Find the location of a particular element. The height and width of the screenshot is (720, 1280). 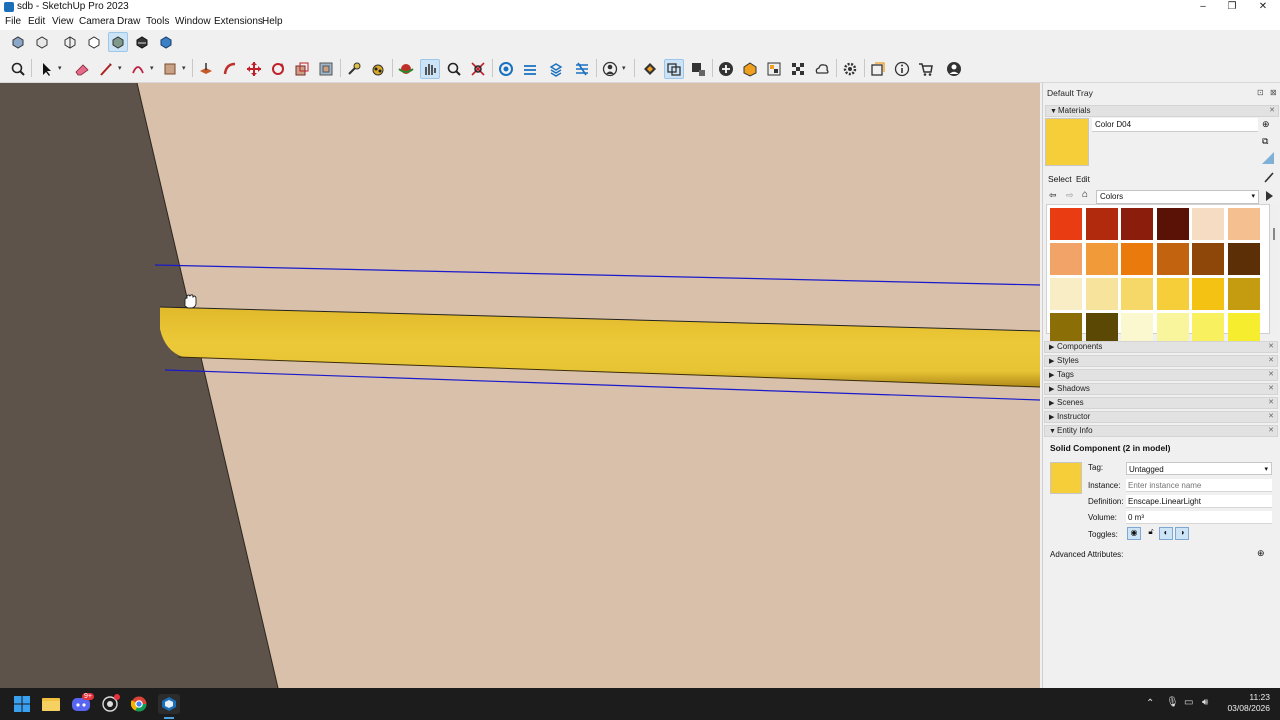

upload-icon is located at coordinates (822, 69).